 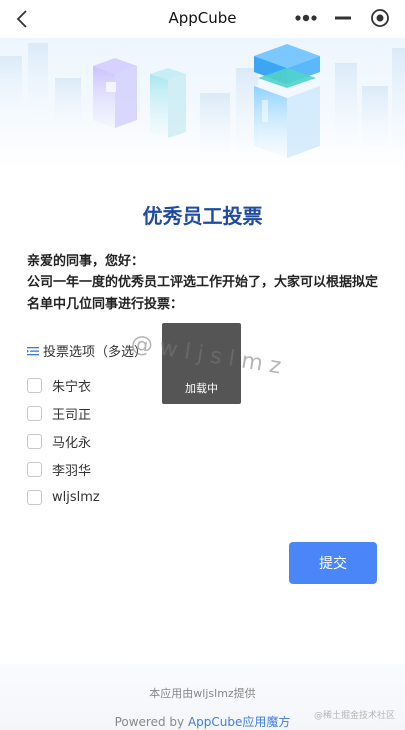 I want to click on vote-option: wljslmz, so click(x=63, y=497).